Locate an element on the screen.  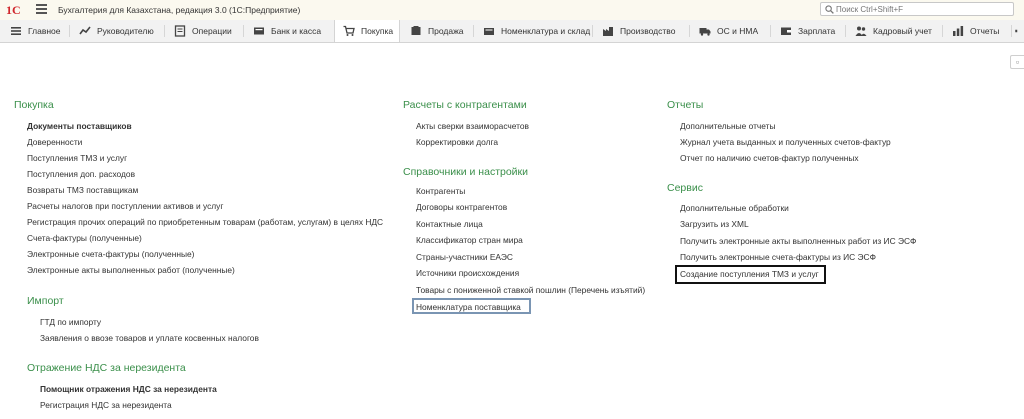
section-tab-main: Главное is located at coordinates (34, 31).